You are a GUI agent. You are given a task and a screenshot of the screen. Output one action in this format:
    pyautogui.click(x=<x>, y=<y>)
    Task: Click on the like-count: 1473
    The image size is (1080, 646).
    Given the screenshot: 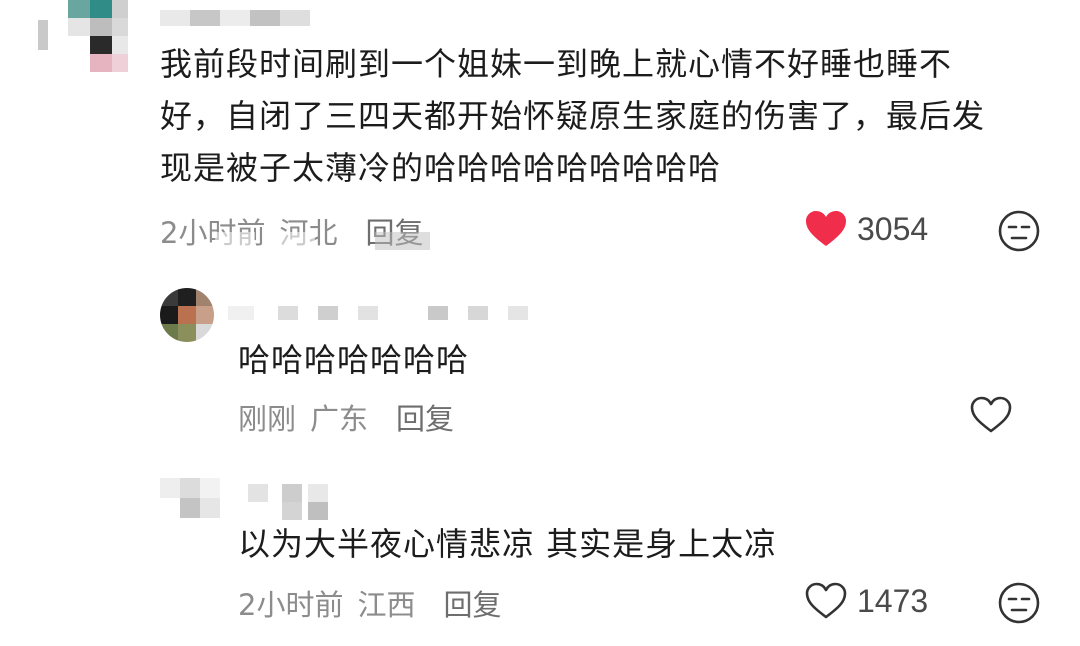 What is the action you would take?
    pyautogui.click(x=893, y=600)
    